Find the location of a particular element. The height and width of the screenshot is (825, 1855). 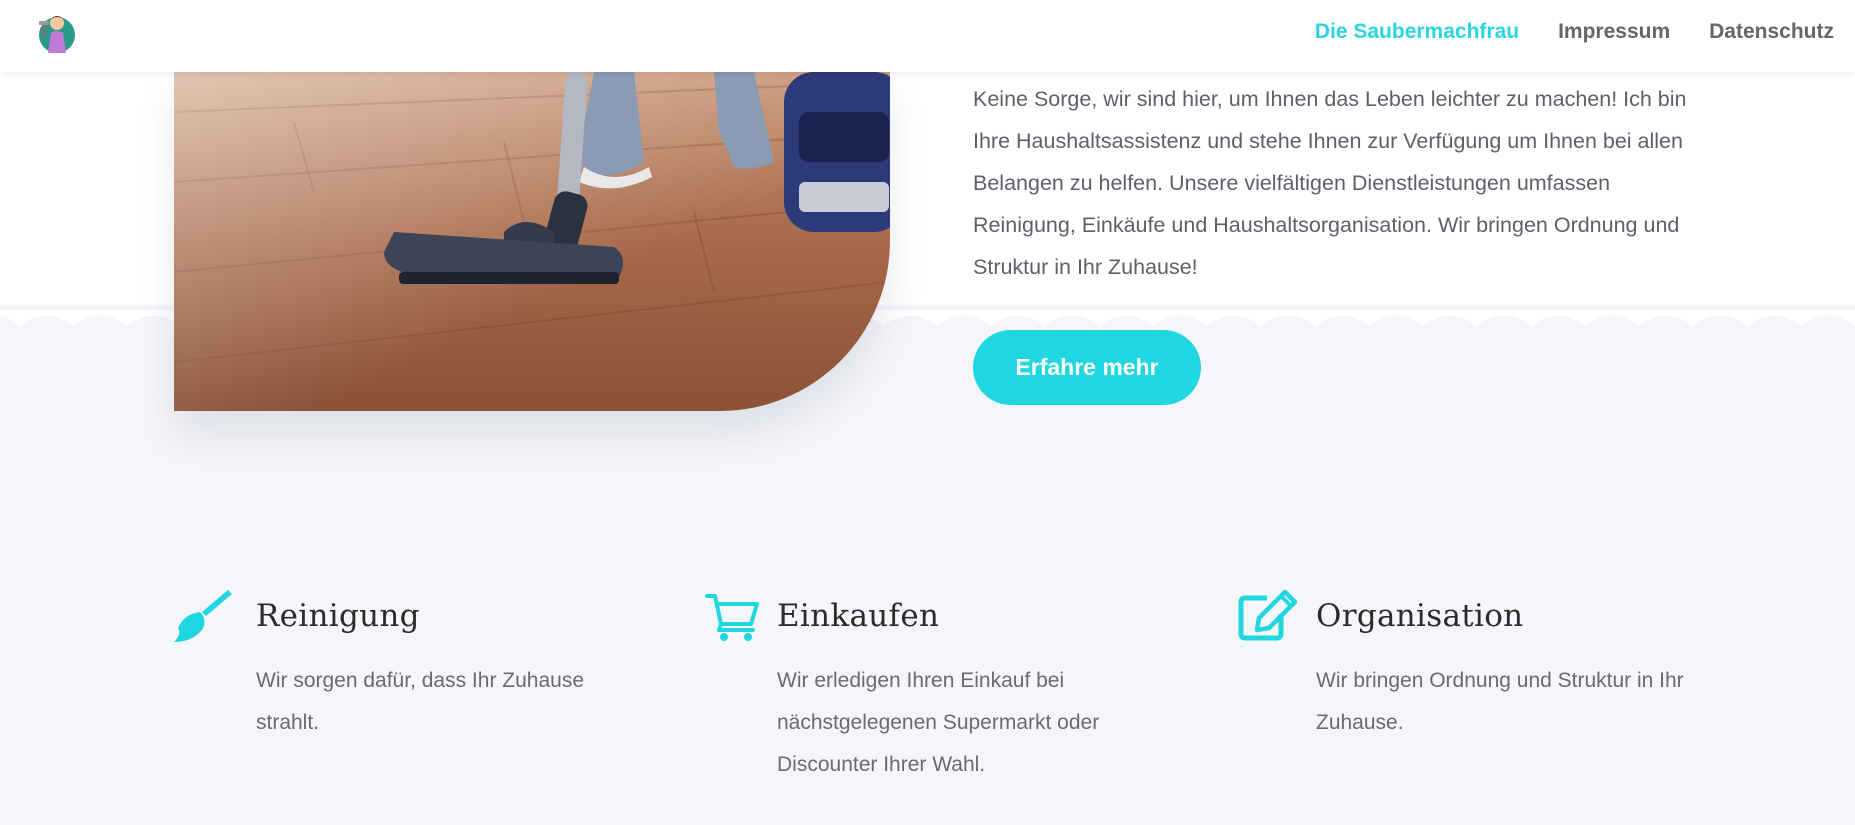

erfahre-mehr-button: Erfahre mehr is located at coordinates (1087, 367).